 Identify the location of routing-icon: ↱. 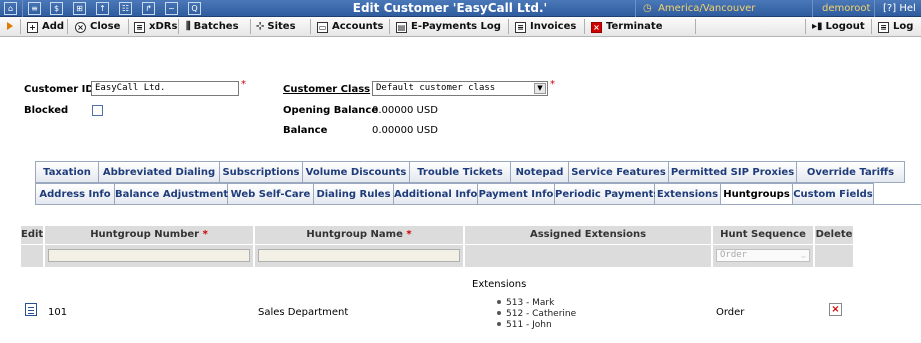
(148, 8).